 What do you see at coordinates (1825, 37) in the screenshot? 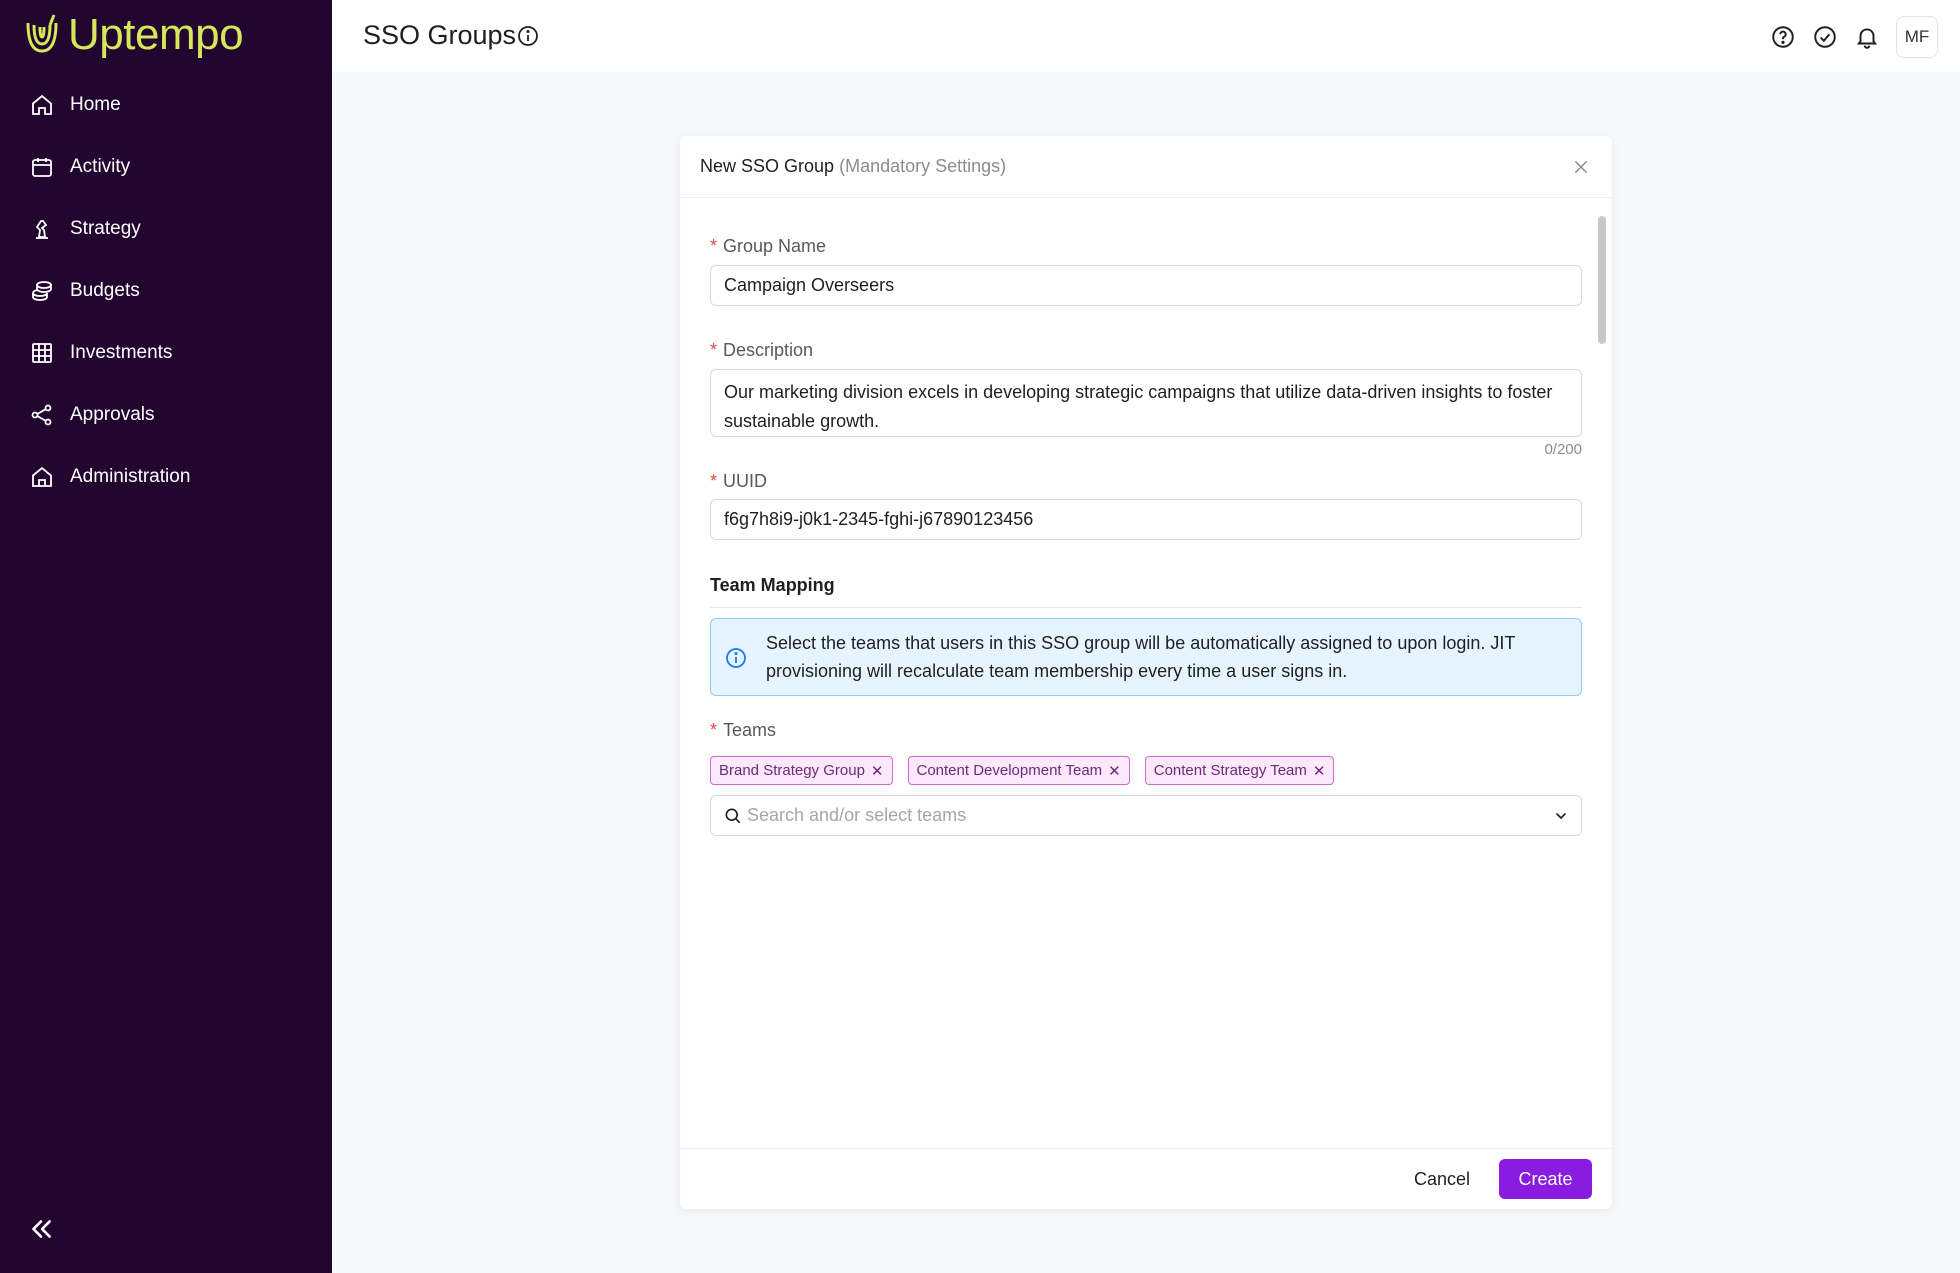
I see `check-circle-icon` at bounding box center [1825, 37].